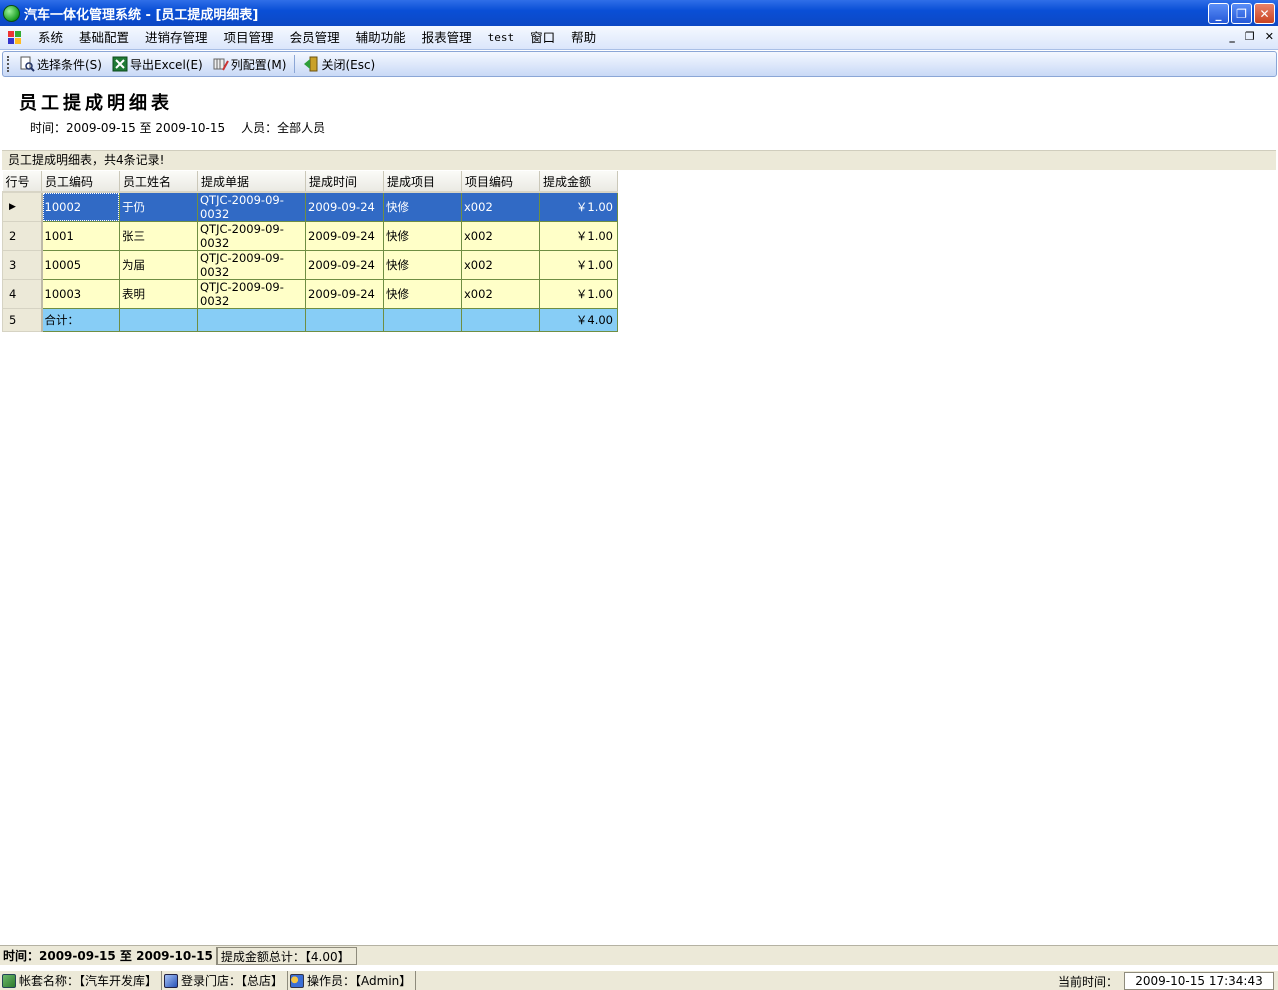  What do you see at coordinates (80, 320) in the screenshot?
I see `total-label: 合计：` at bounding box center [80, 320].